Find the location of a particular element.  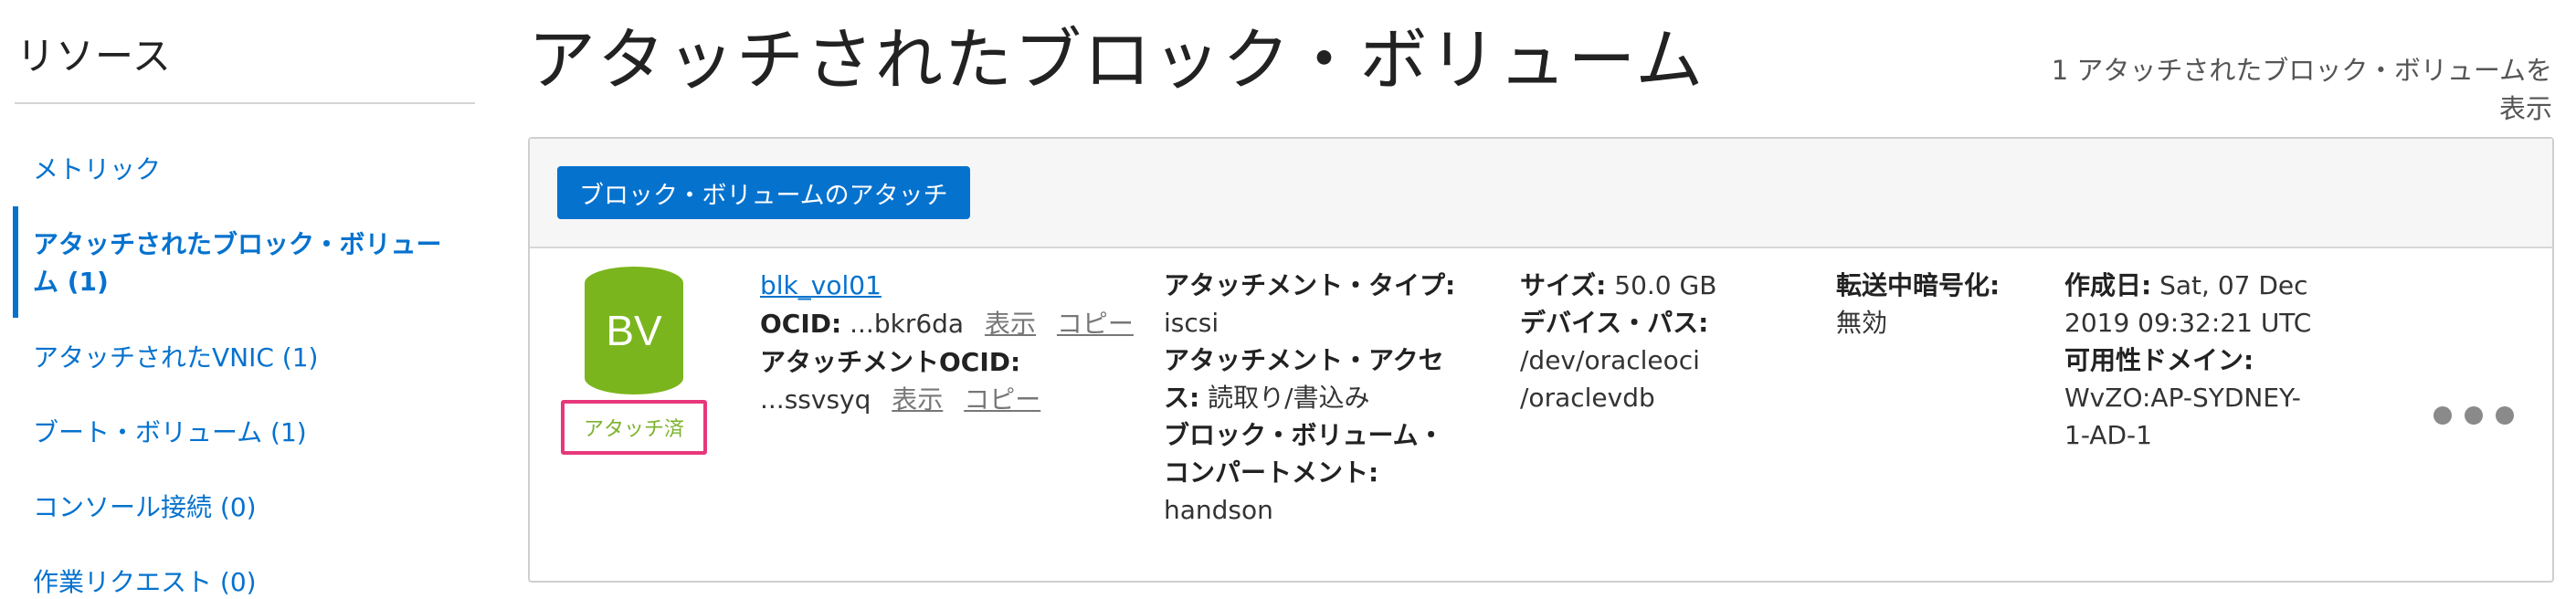

sidebar-item-metrics: メトリック is located at coordinates (97, 168).